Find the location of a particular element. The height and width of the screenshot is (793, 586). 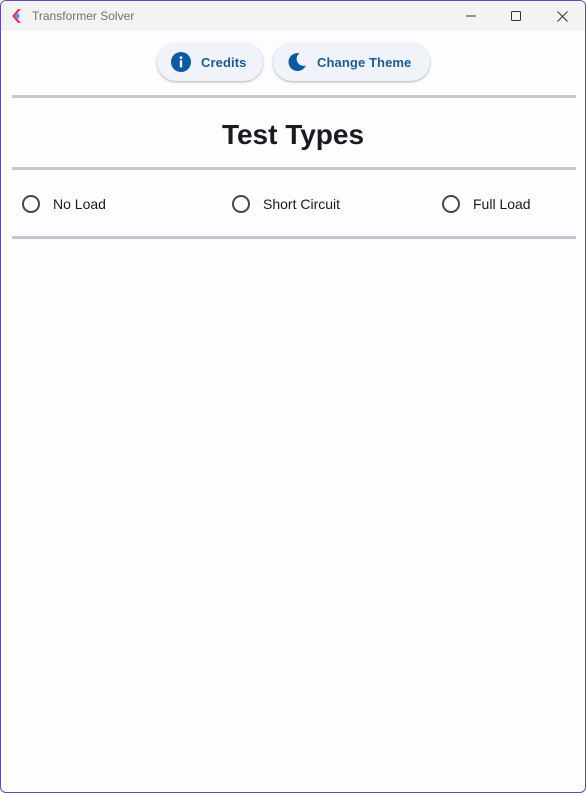

radio-label: No Load is located at coordinates (79, 204).